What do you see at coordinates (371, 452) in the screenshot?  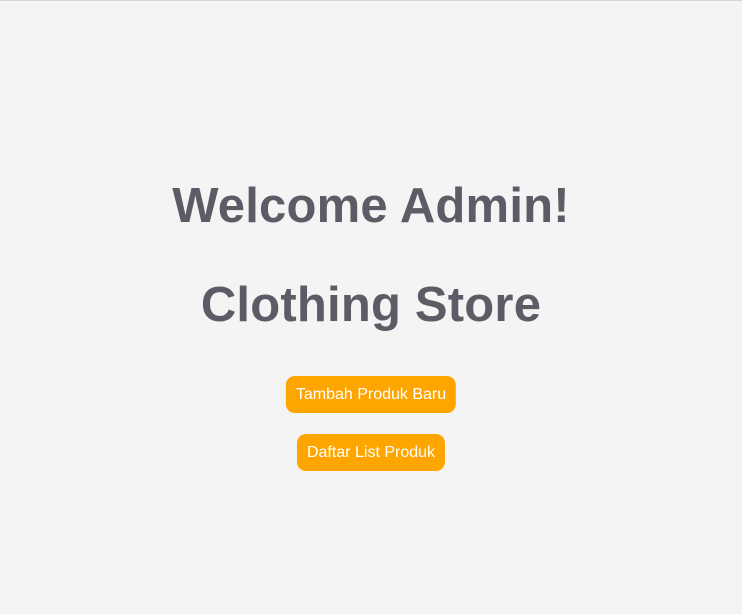 I see `product-list-button: Daftar List Produk` at bounding box center [371, 452].